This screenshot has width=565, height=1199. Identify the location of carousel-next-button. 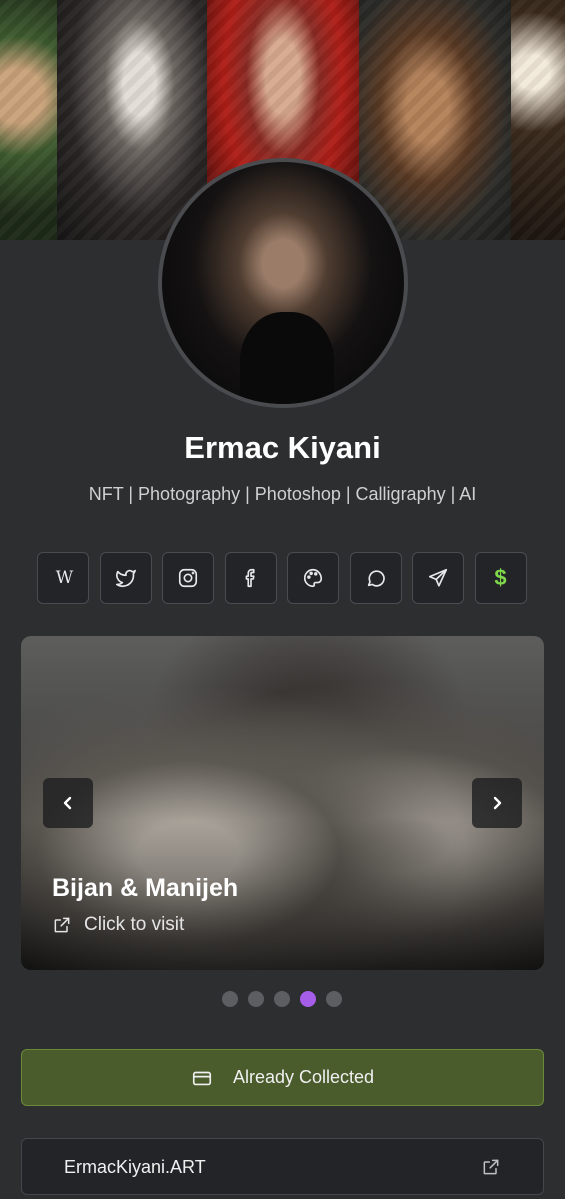
(497, 803).